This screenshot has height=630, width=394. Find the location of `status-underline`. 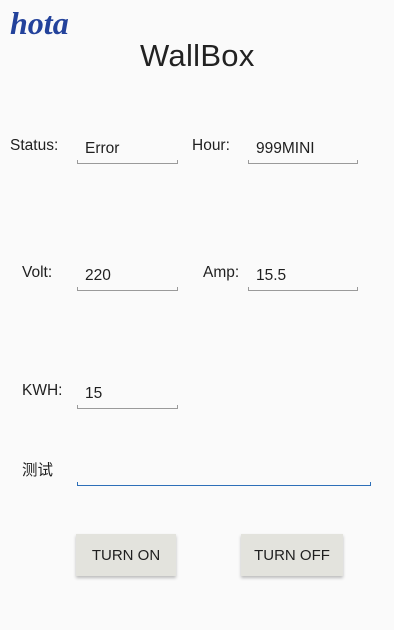

status-underline is located at coordinates (127, 162).